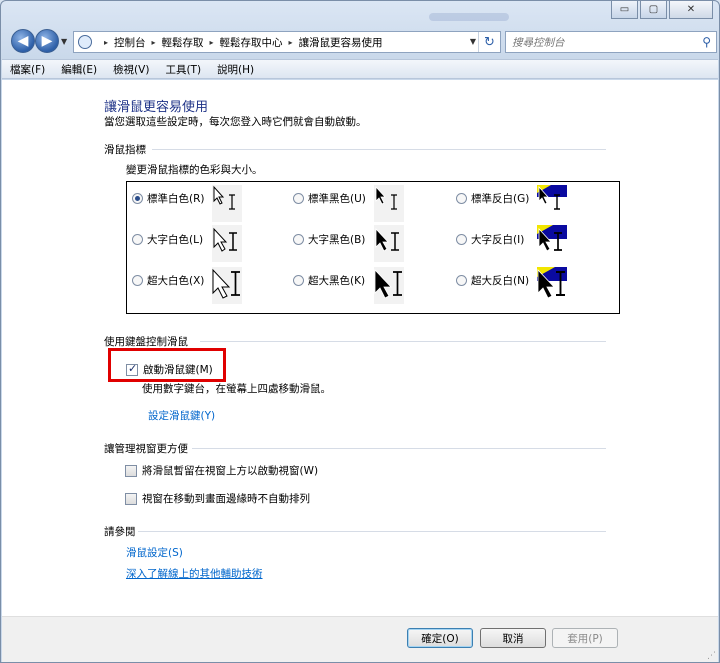 The height and width of the screenshot is (663, 720). What do you see at coordinates (176, 281) in the screenshot?
I see `pointer-option-label: 超大白色(X)` at bounding box center [176, 281].